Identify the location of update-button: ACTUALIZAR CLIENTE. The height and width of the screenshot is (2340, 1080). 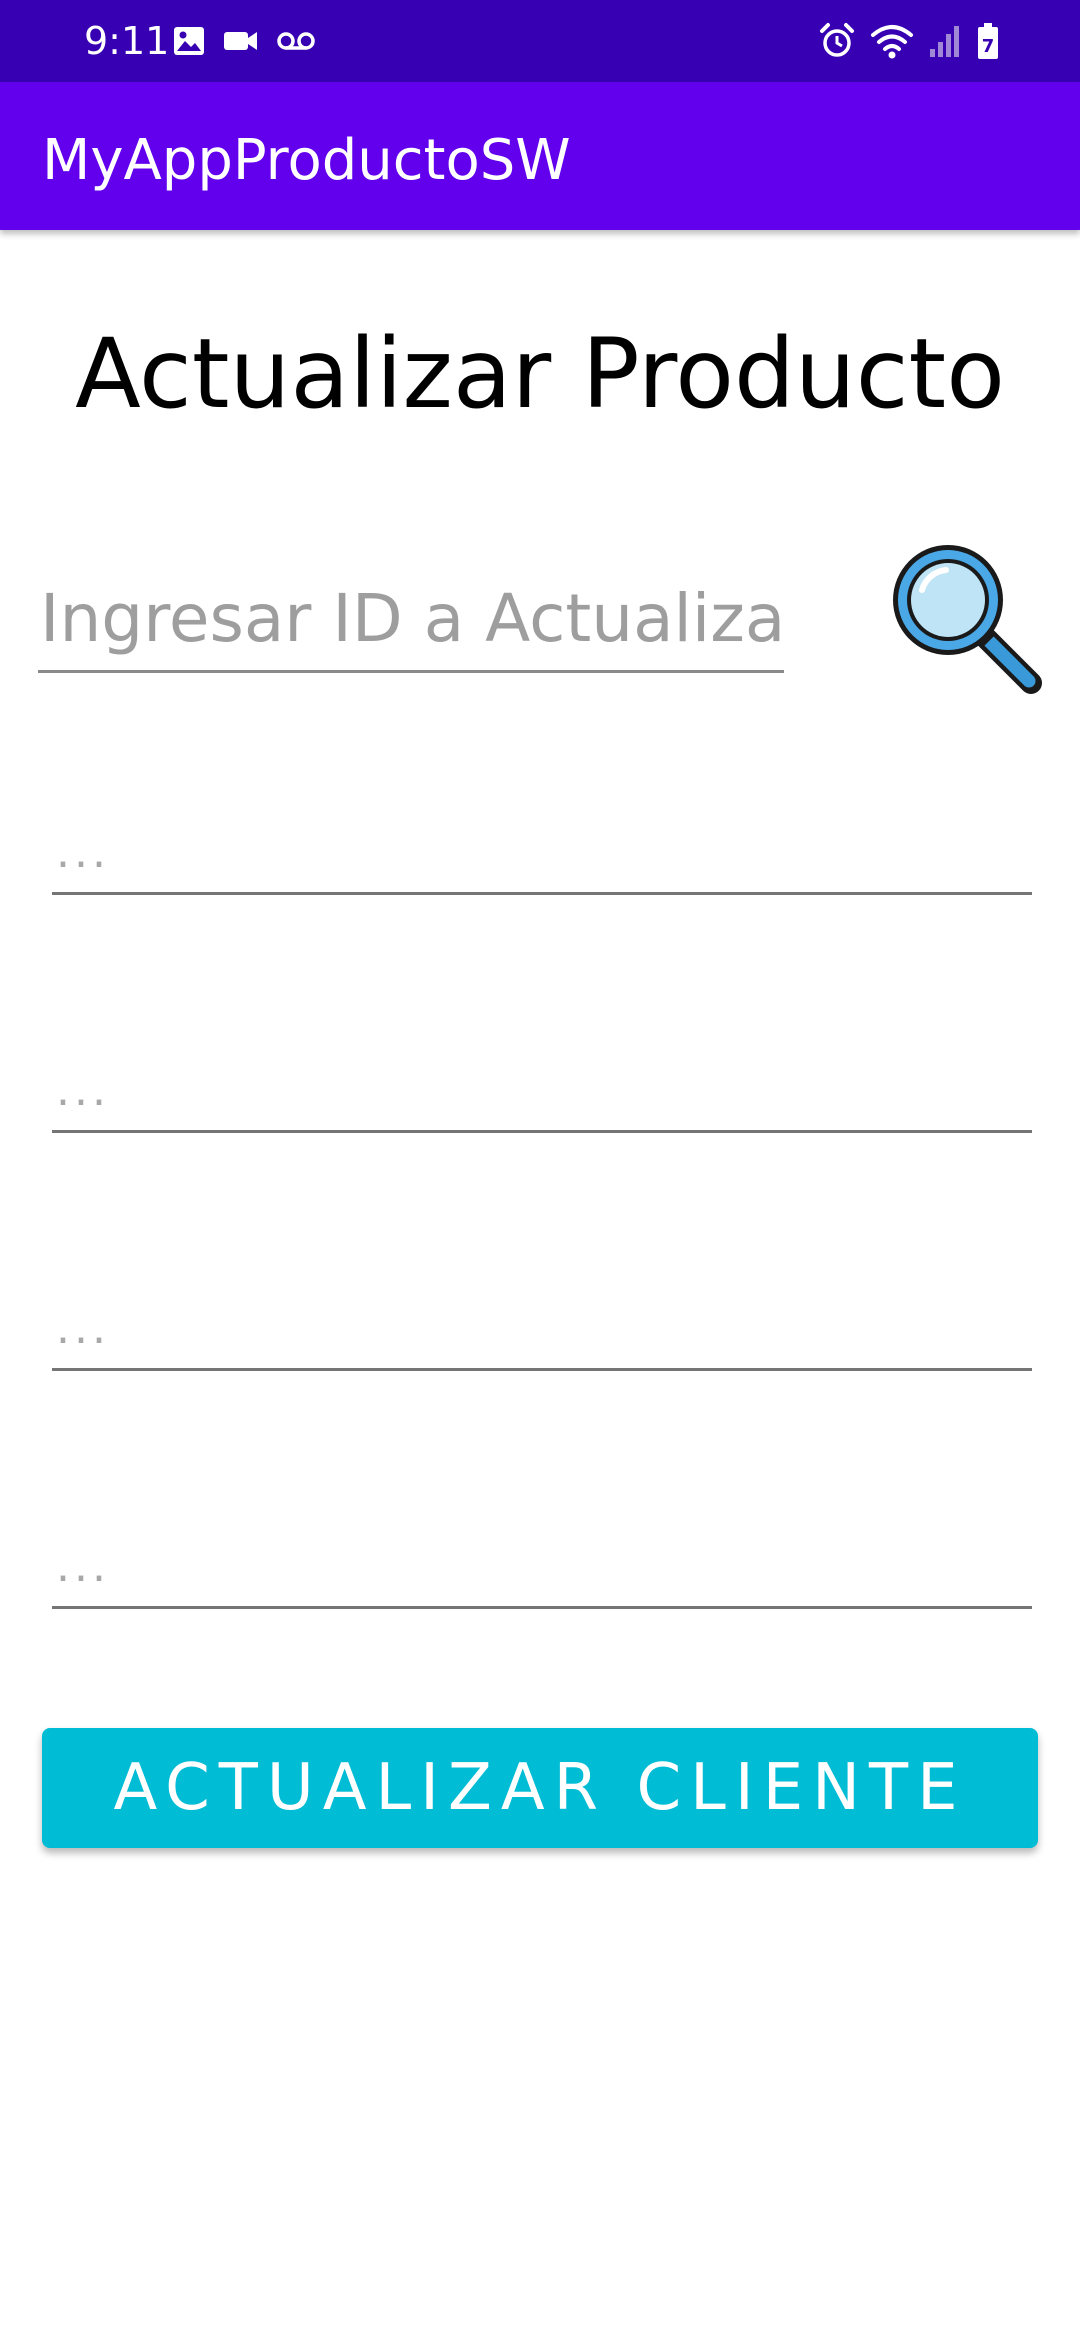
(540, 1788).